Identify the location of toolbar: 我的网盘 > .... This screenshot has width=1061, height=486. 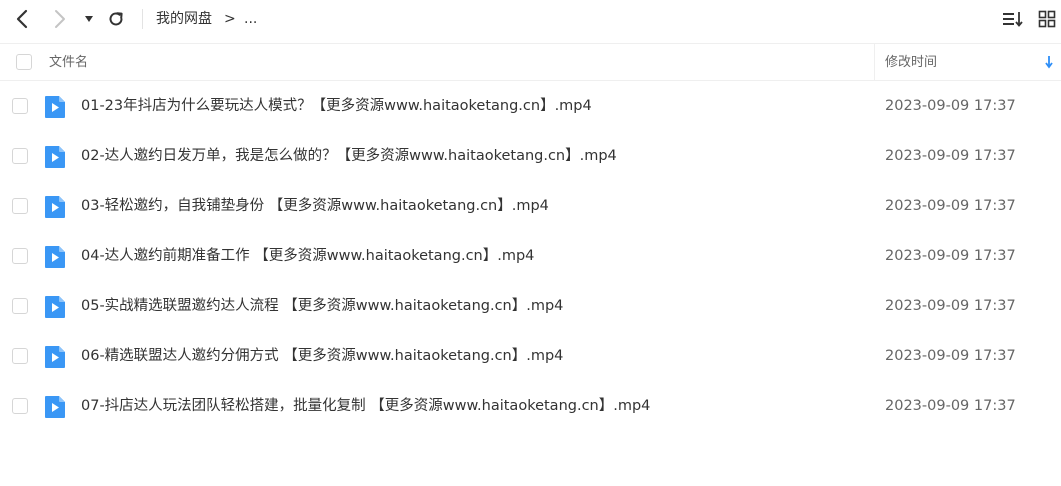
(530, 19).